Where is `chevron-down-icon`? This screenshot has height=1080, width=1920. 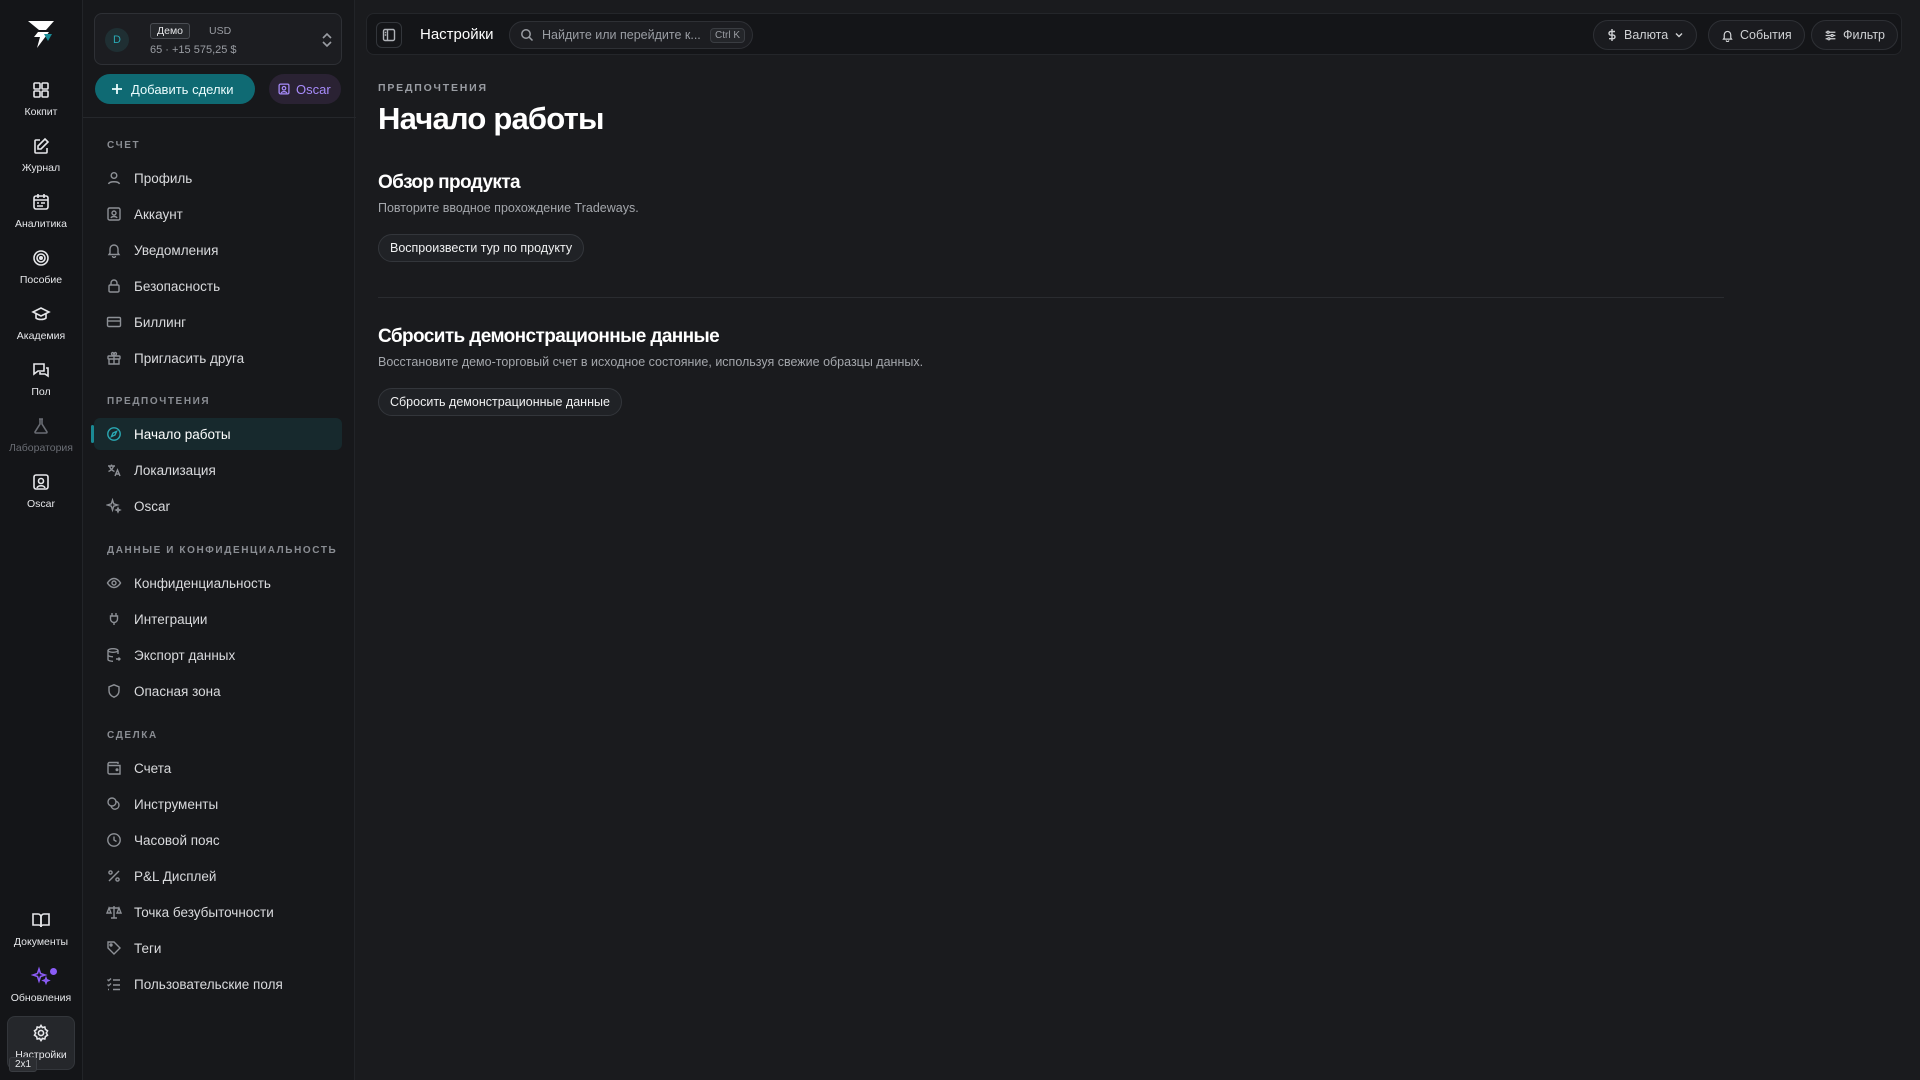
chevron-down-icon is located at coordinates (1679, 35).